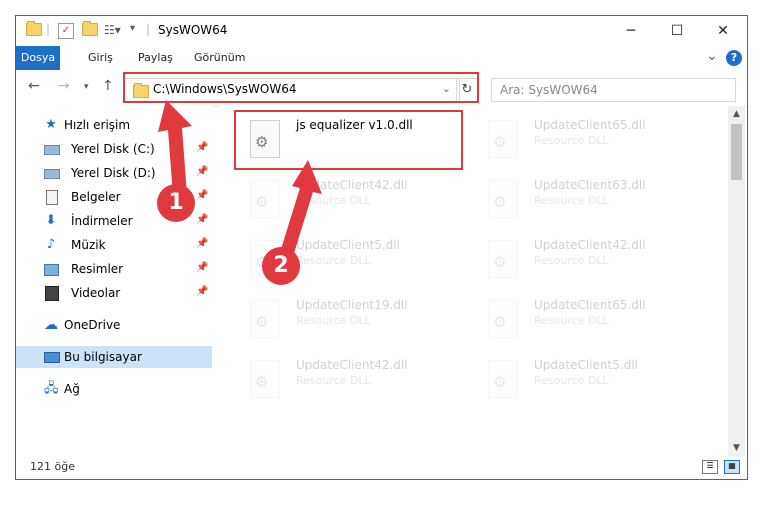 Image resolution: width=769 pixels, height=506 pixels. What do you see at coordinates (736, 448) in the screenshot?
I see `scroll-down-icon: ▼` at bounding box center [736, 448].